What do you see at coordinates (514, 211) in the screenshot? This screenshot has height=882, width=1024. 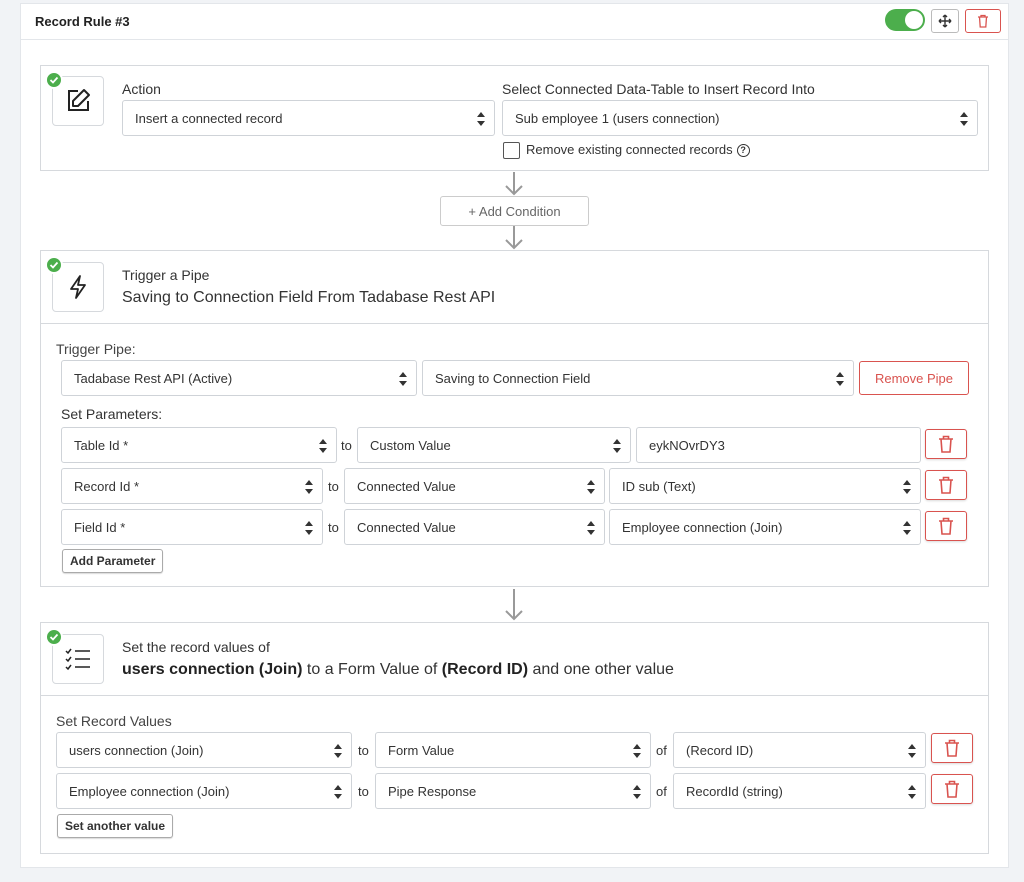 I see `add-condition-button: + Add Condition` at bounding box center [514, 211].